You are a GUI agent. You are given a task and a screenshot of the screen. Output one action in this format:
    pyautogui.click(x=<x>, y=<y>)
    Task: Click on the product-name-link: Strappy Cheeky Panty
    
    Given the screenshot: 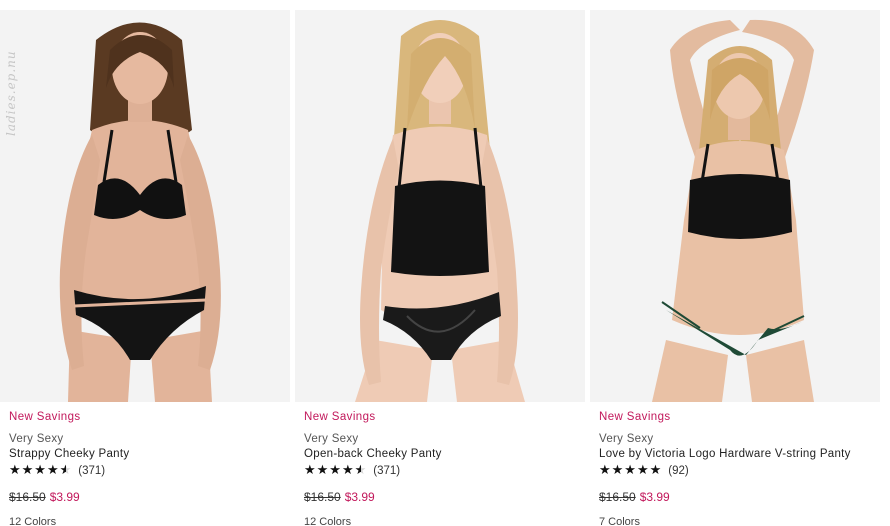 What is the action you would take?
    pyautogui.click(x=149, y=454)
    